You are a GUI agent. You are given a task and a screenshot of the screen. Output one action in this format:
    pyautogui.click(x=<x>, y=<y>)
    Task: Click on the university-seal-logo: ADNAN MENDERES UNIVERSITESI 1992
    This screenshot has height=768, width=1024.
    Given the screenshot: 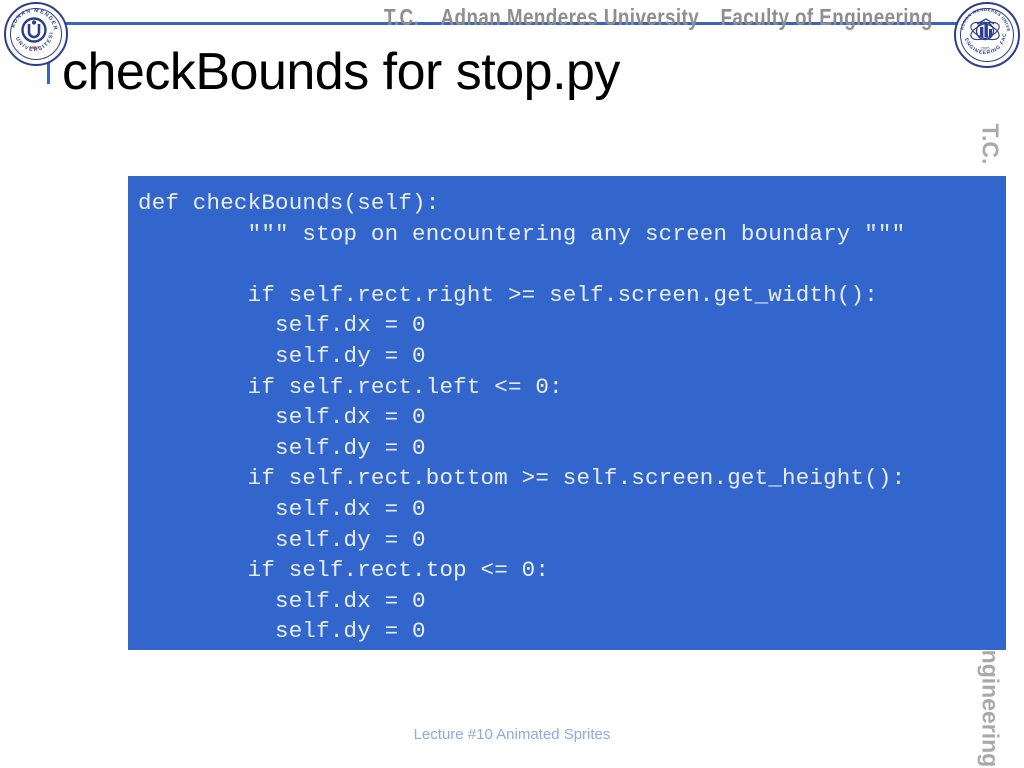 What is the action you would take?
    pyautogui.click(x=36, y=34)
    